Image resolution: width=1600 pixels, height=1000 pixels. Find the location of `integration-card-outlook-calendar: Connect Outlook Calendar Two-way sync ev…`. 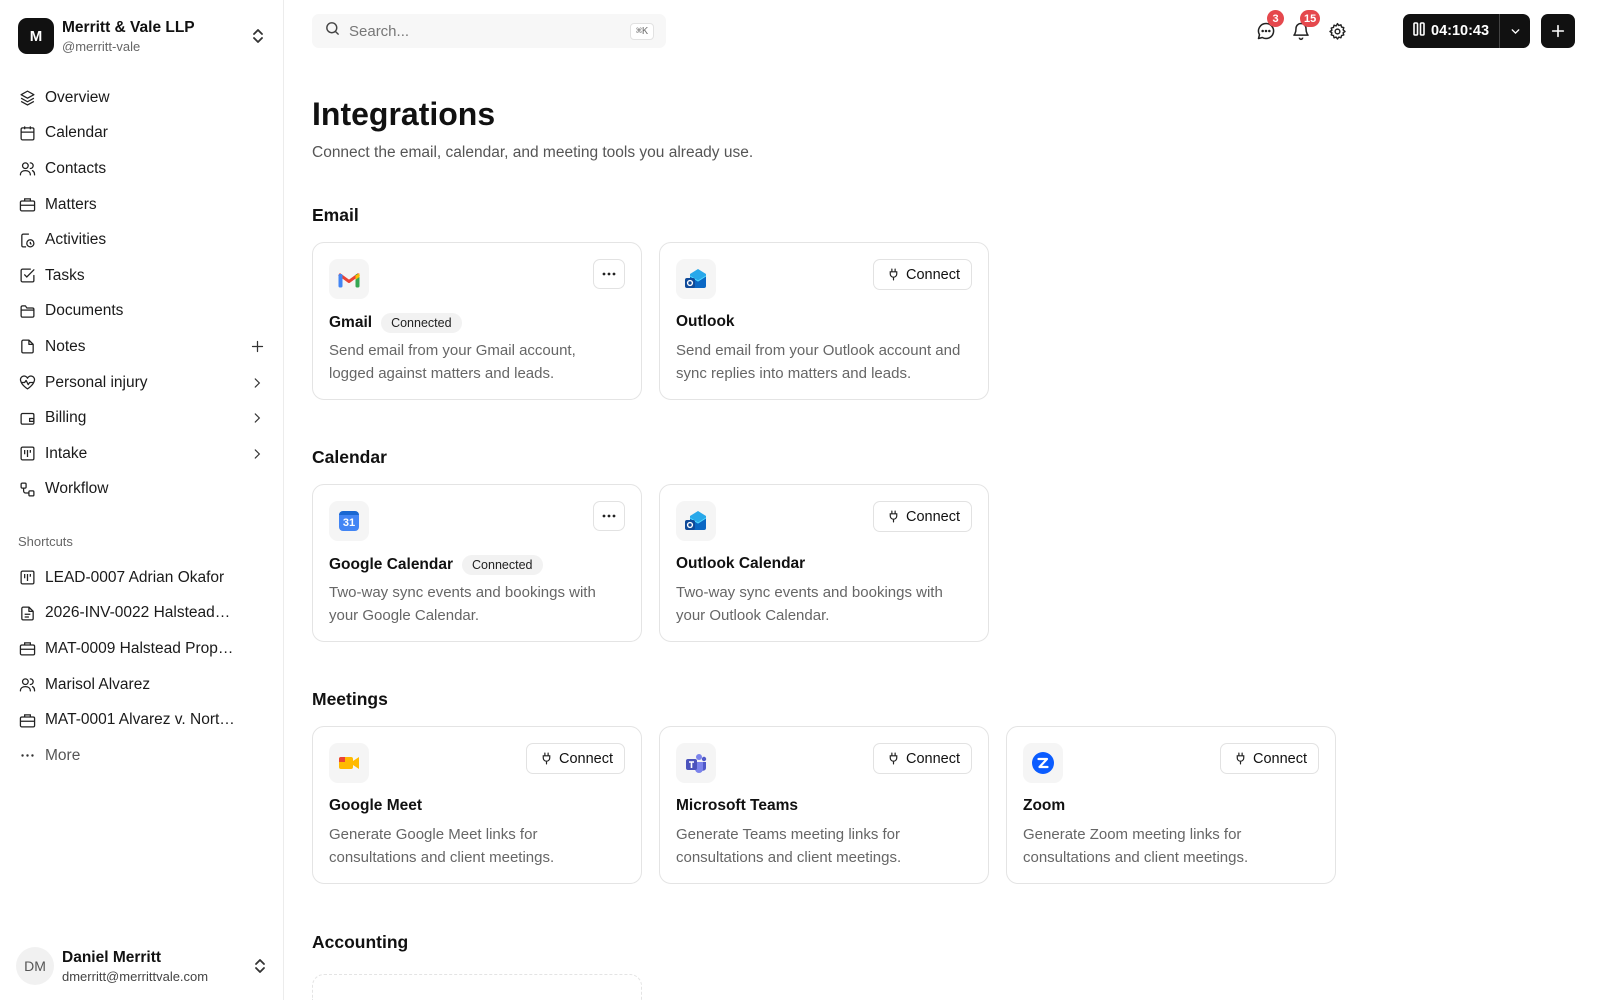

integration-card-outlook-calendar: Connect Outlook Calendar Two-way sync ev… is located at coordinates (824, 563).